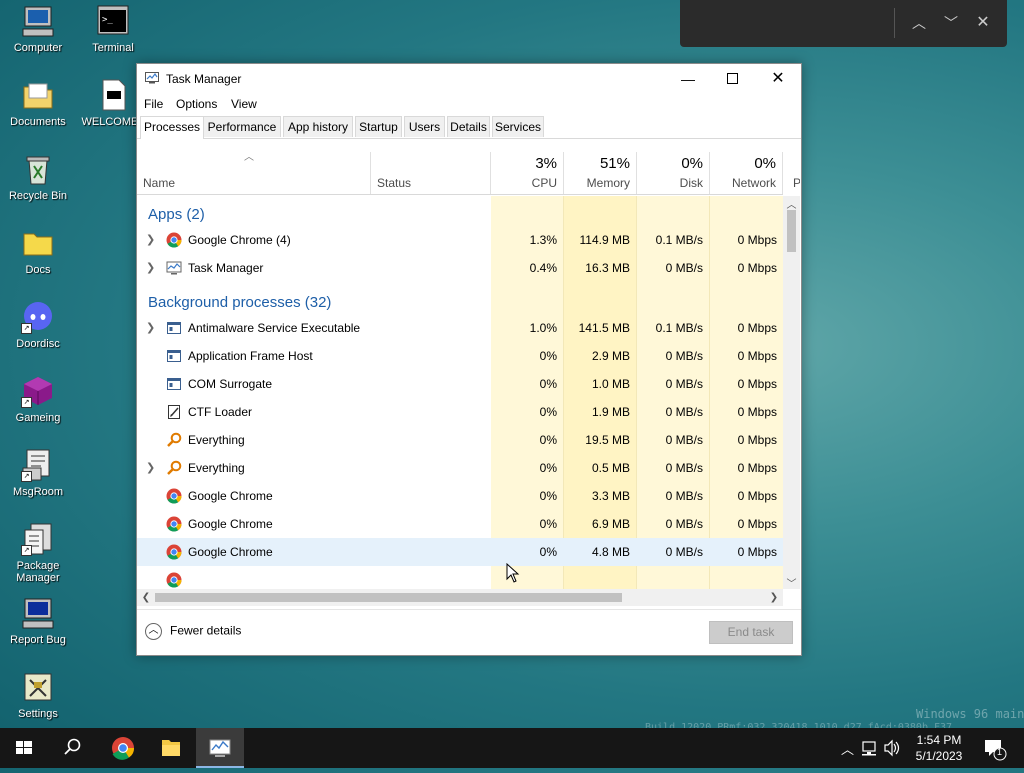 This screenshot has width=1024, height=773. Describe the element at coordinates (460, 552) in the screenshot. I see `process-row: Google Chrome 0% 4.8 MB 0 MB/s 0 Mbps` at that location.